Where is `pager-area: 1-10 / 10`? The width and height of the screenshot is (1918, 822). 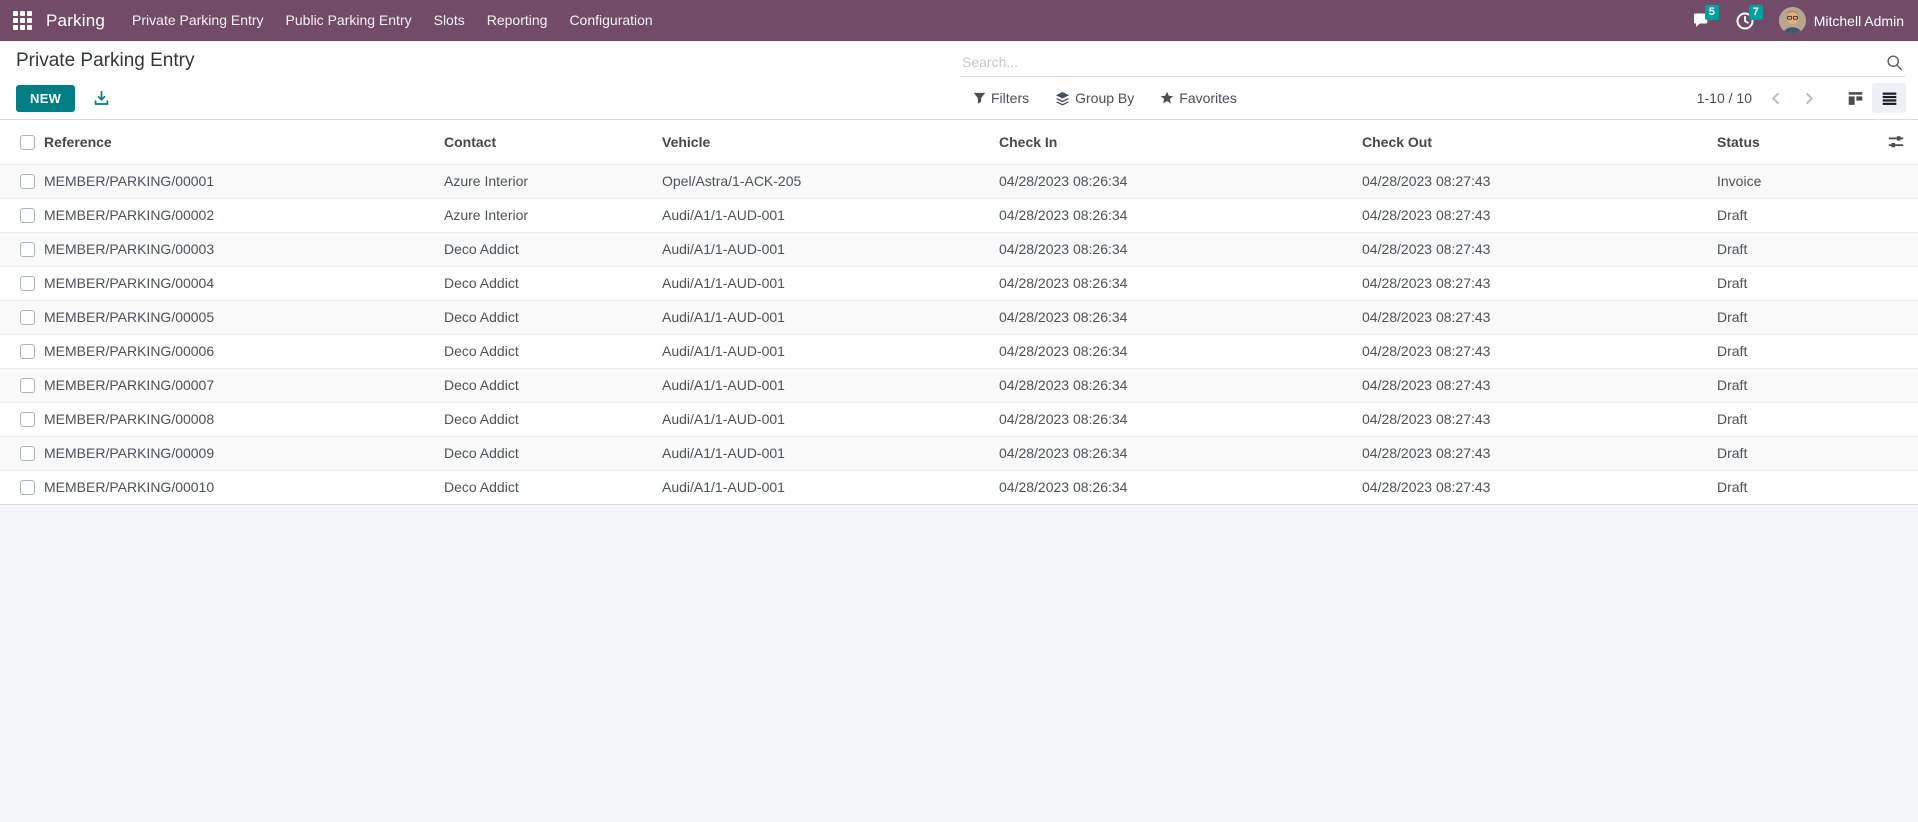 pager-area: 1-10 / 10 is located at coordinates (1801, 98).